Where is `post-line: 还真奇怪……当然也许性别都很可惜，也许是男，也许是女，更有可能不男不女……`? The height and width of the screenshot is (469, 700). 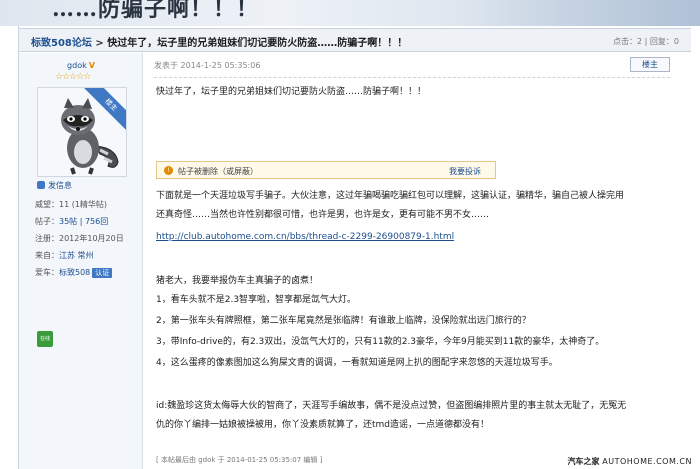
post-line: 还真奇怪……当然也许性别都很可惜，也许是男，也许是女，更有可能不男不女…… is located at coordinates (323, 215).